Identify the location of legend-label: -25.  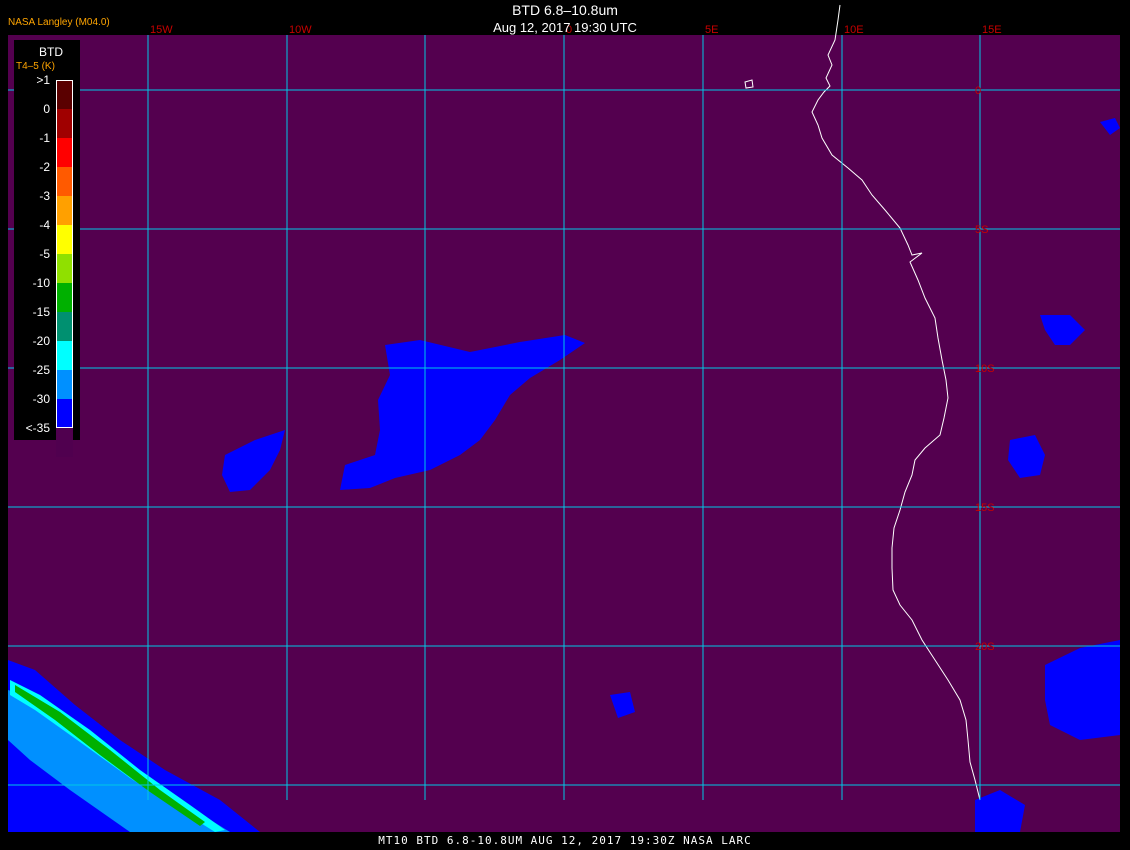
(41, 370).